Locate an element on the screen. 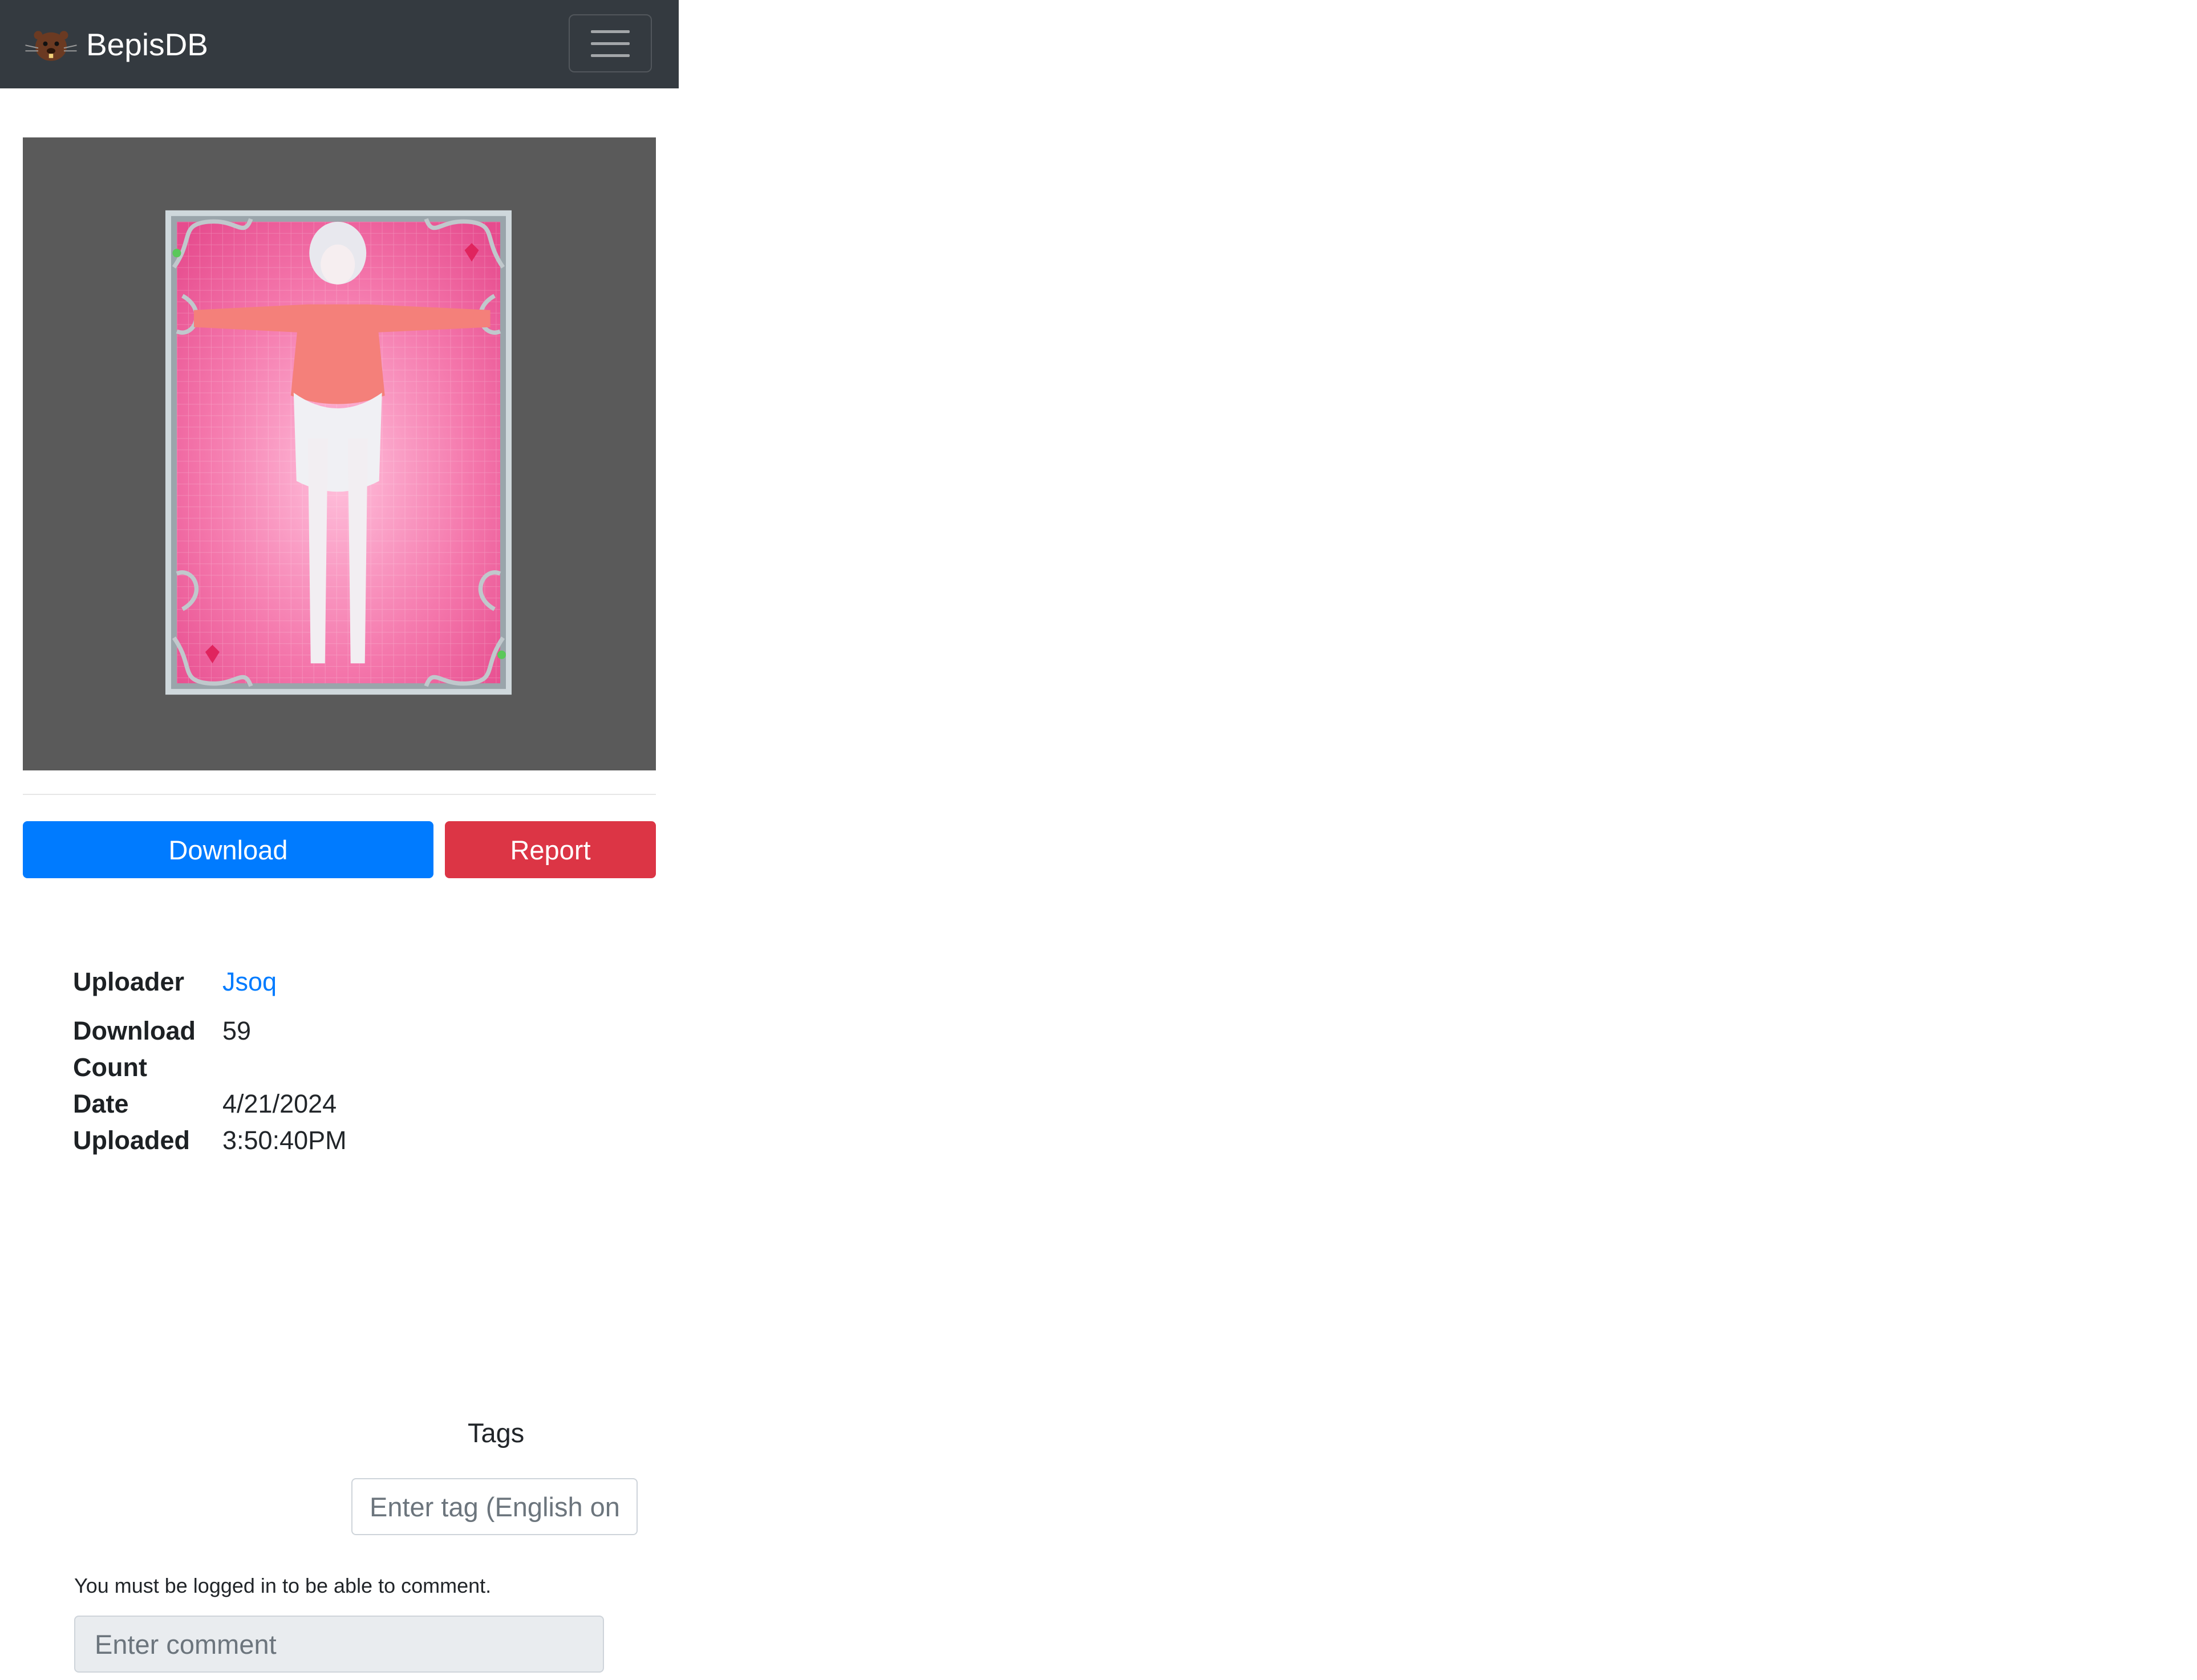 The width and height of the screenshot is (2197, 1680). navbar-toggle-button is located at coordinates (611, 43).